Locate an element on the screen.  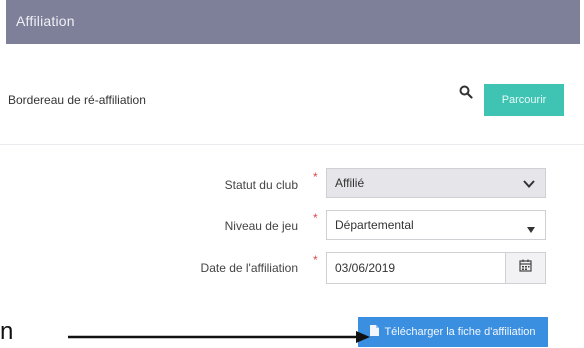
calendar-icon is located at coordinates (525, 268).